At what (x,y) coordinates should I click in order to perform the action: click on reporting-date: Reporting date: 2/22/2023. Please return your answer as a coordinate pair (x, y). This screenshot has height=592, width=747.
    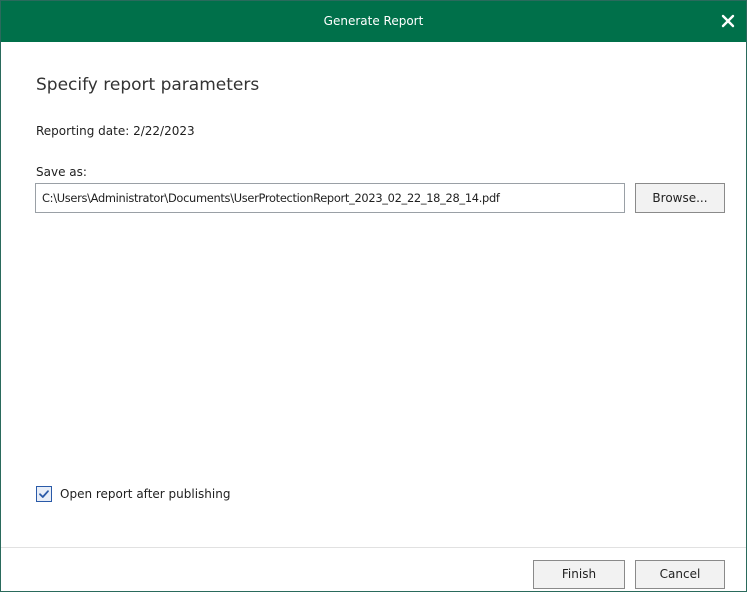
    Looking at the image, I should click on (115, 131).